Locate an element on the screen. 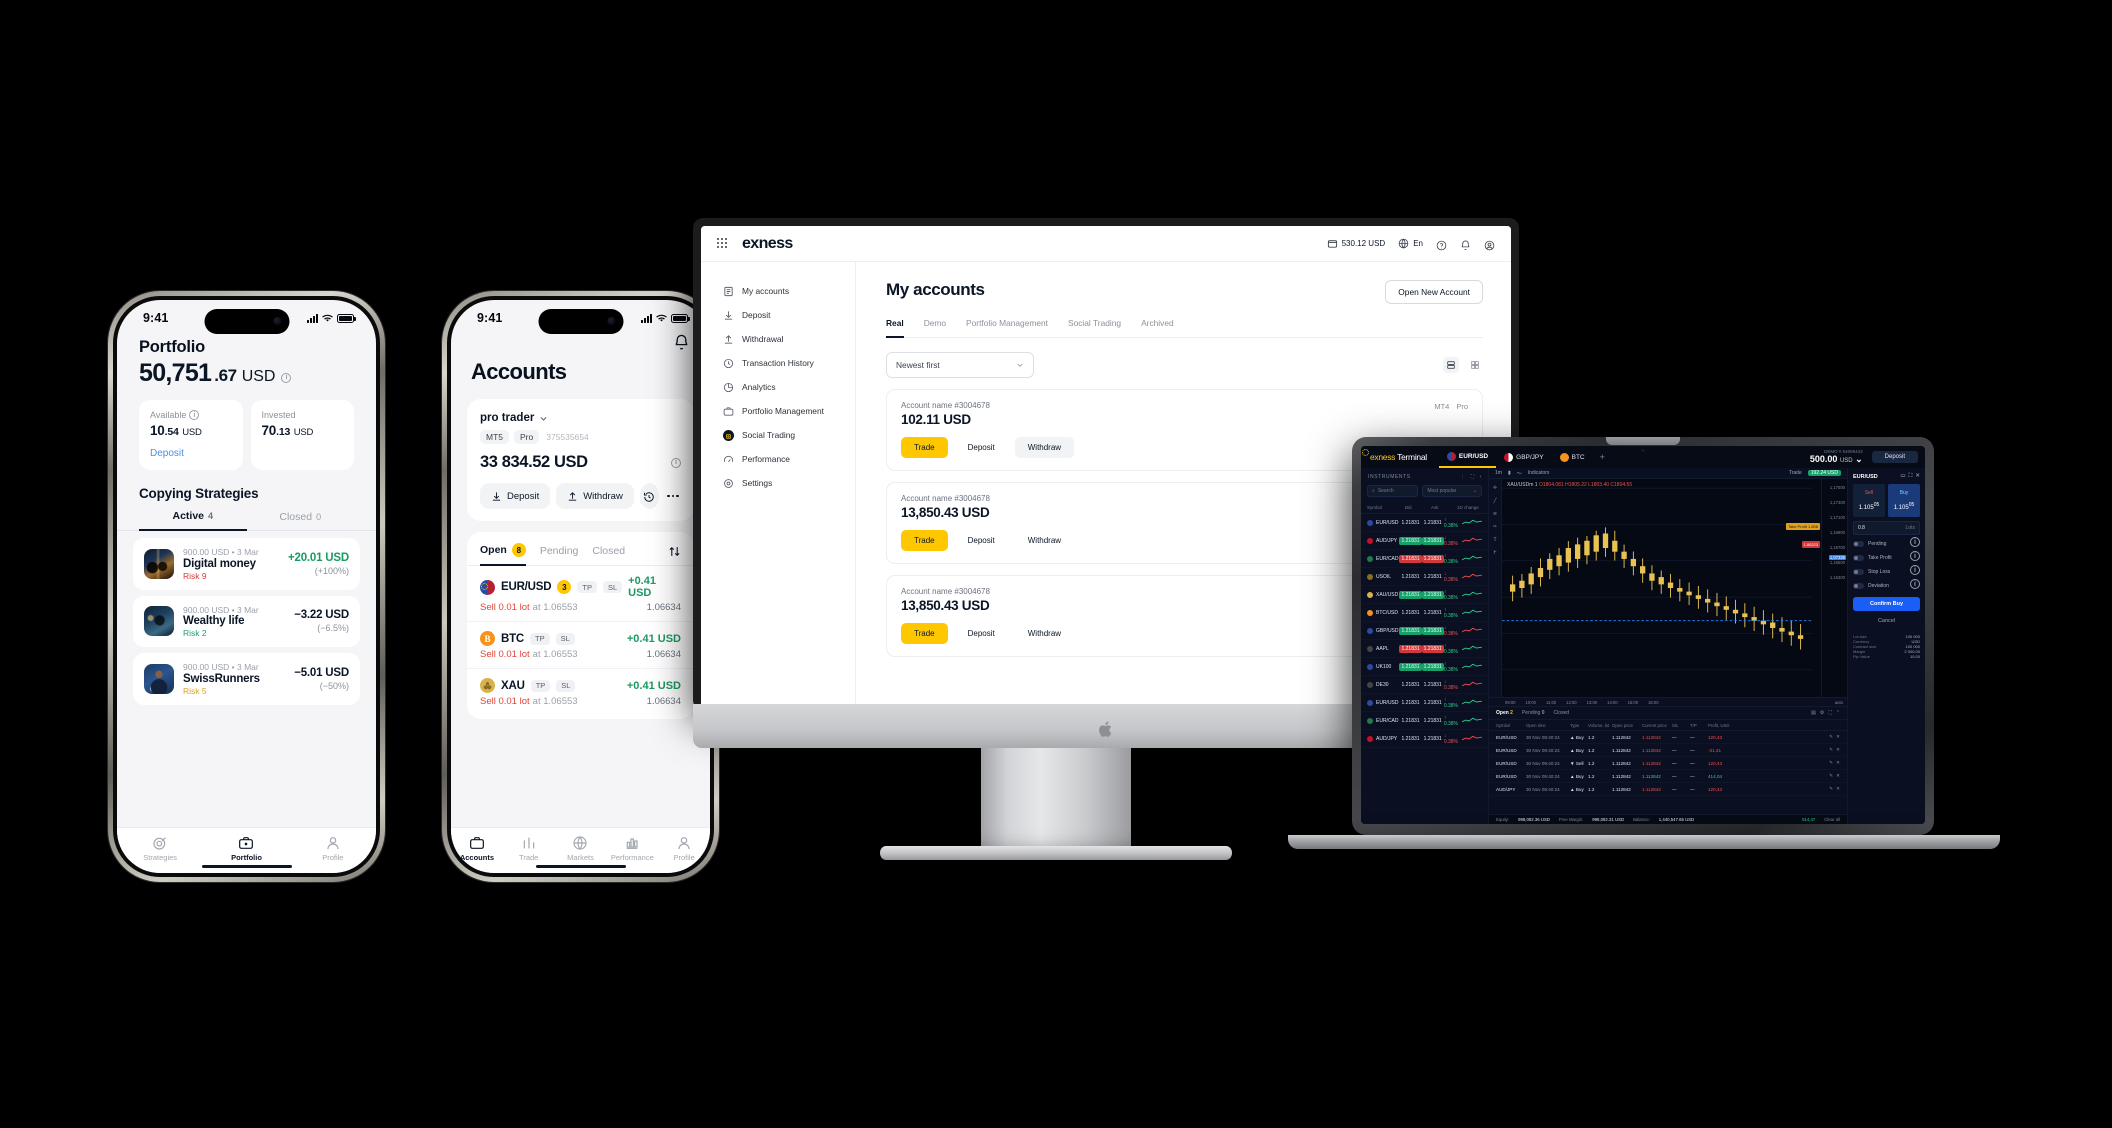 The width and height of the screenshot is (2112, 1128). clear-all-button: Clear all is located at coordinates (1832, 819).